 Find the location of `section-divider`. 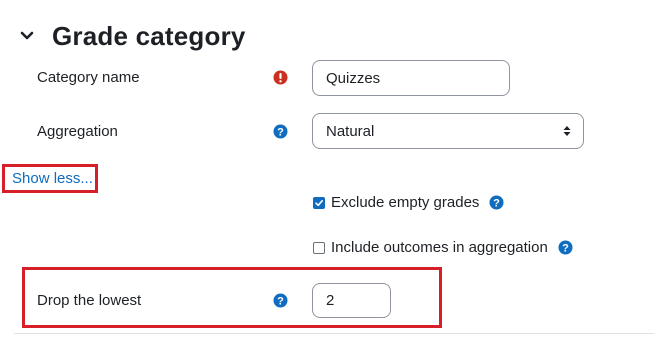

section-divider is located at coordinates (334, 333).